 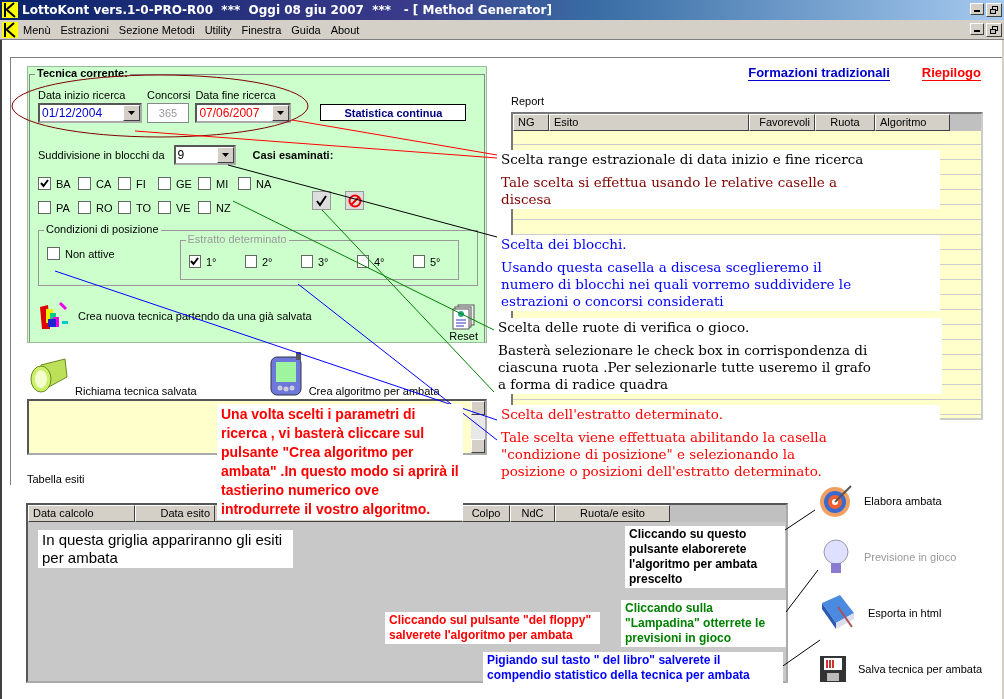 What do you see at coordinates (705, 557) in the screenshot?
I see `annotation-tooltip: Cliccando su questo pulsante elaborerete l'algoritmo per ambata prescelto` at bounding box center [705, 557].